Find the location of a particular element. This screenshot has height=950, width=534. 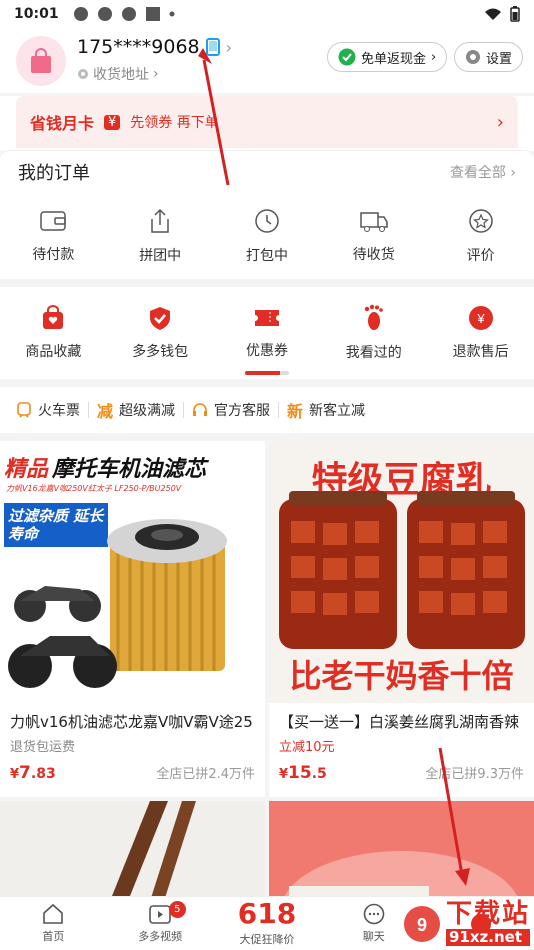

wifi-icon is located at coordinates (493, 14).